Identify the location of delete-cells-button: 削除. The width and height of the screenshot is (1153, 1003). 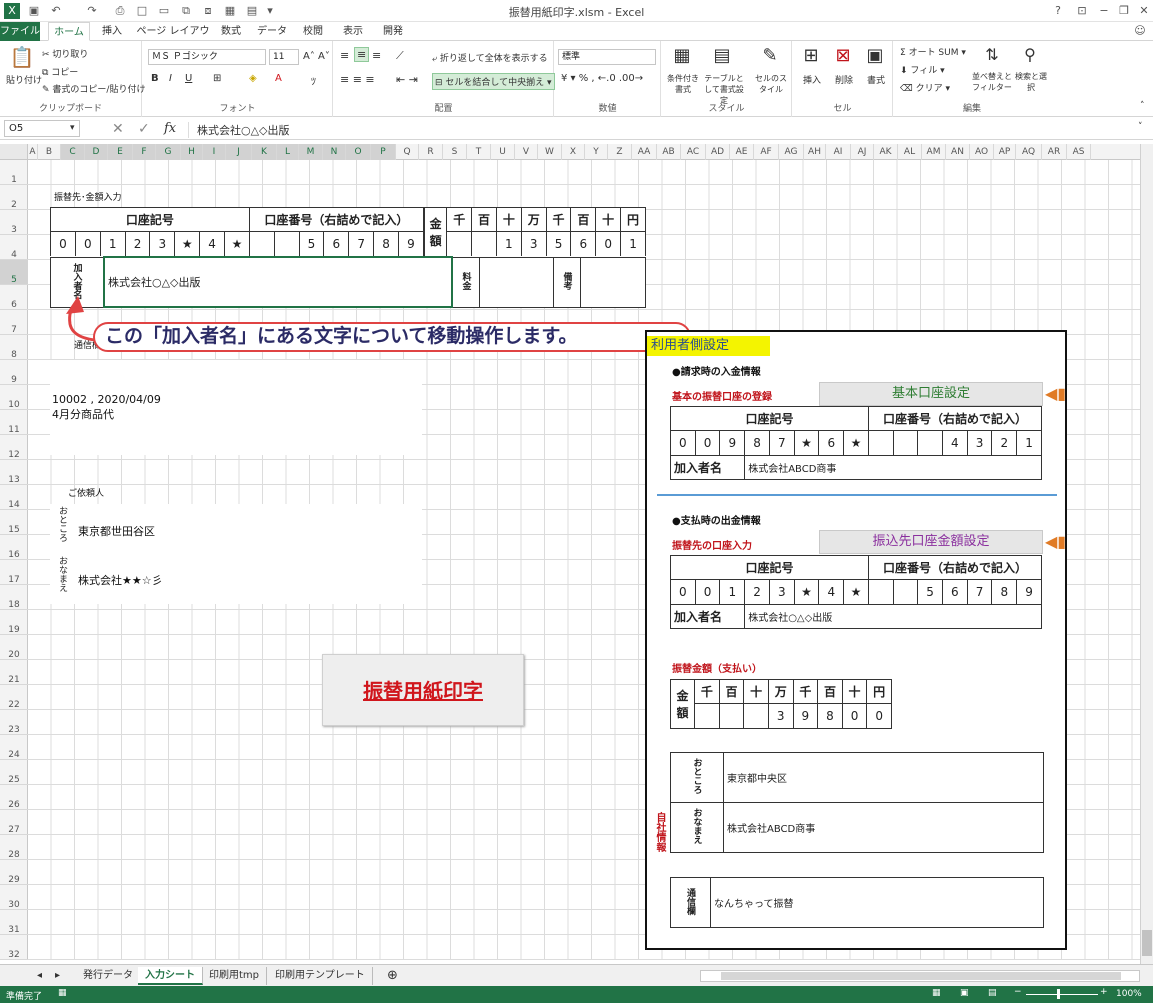
(844, 79).